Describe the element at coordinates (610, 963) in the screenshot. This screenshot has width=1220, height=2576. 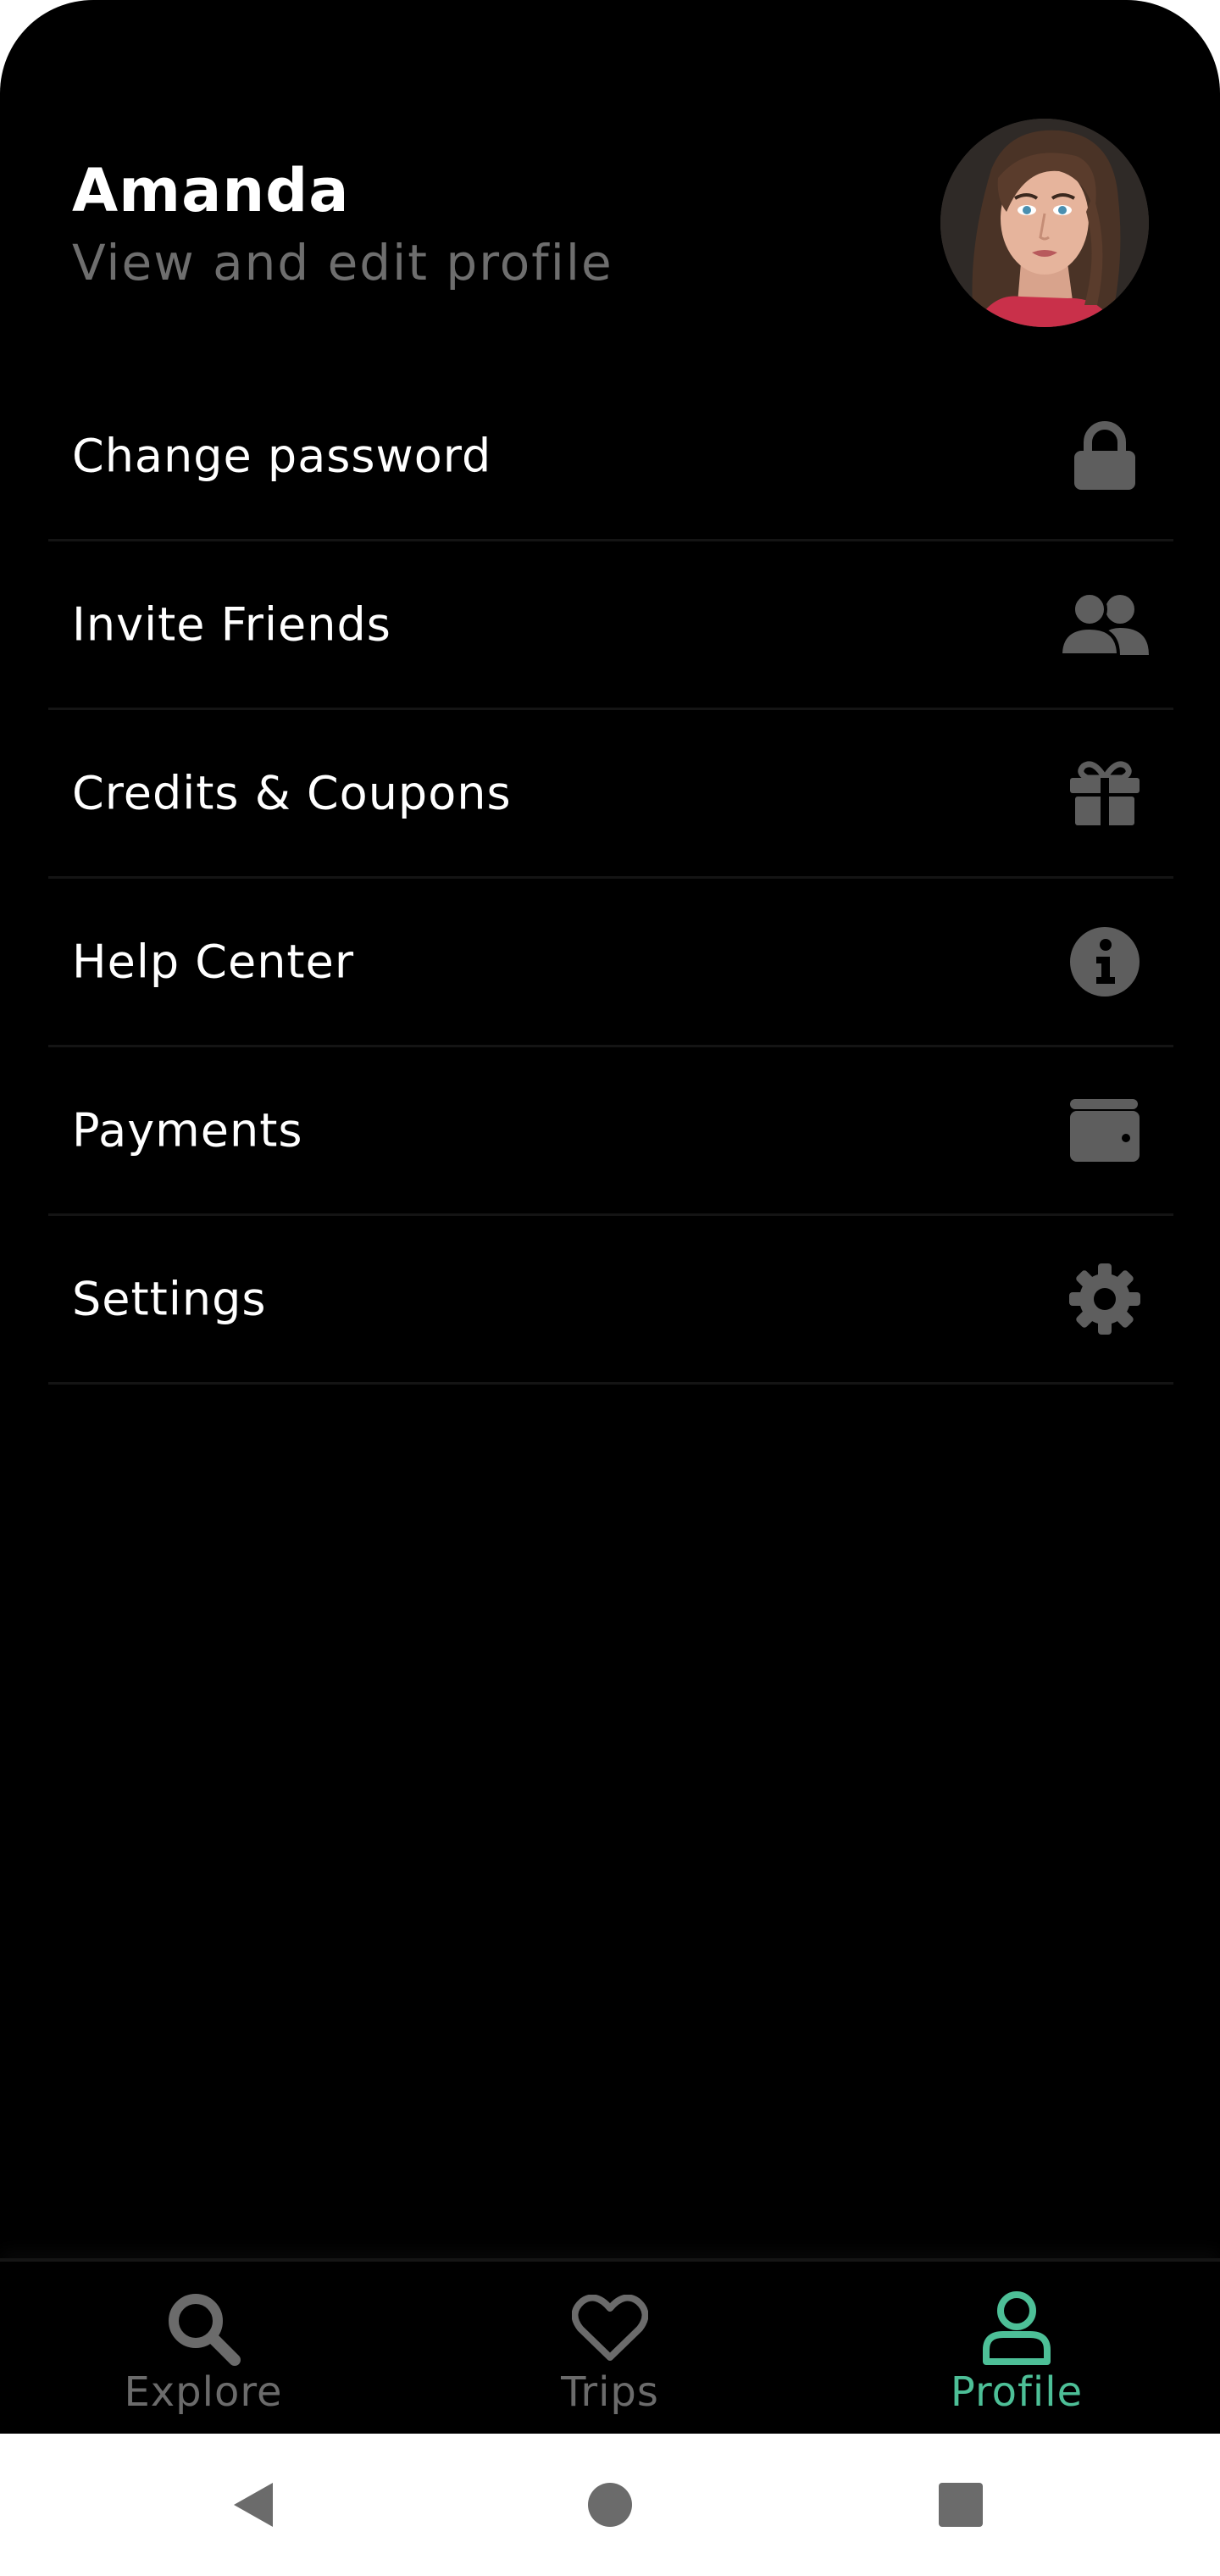
I see `menu-item-help-center: Help Center` at that location.